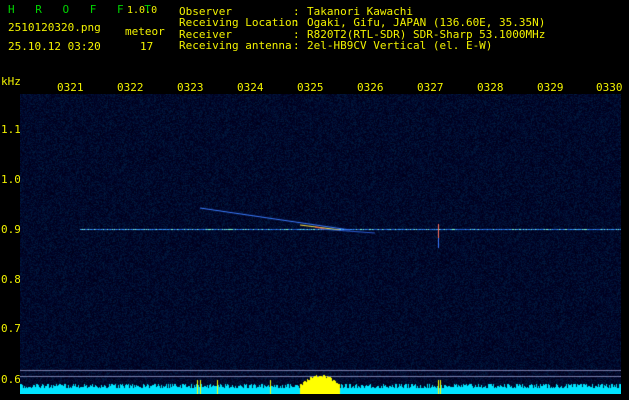 This screenshot has height=400, width=629. Describe the element at coordinates (11, 229) in the screenshot. I see `y-tick-label: 0.9` at that location.